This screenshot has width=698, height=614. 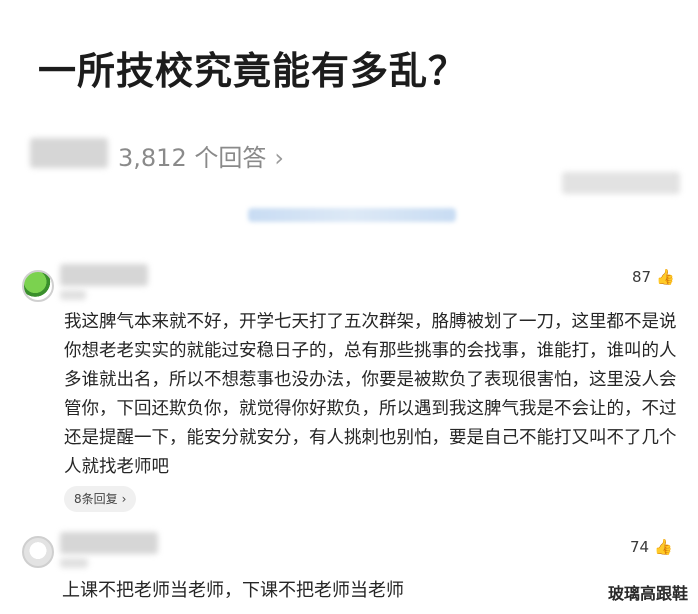 What do you see at coordinates (647, 593) in the screenshot?
I see `watermark: 玻璃高跟鞋` at bounding box center [647, 593].